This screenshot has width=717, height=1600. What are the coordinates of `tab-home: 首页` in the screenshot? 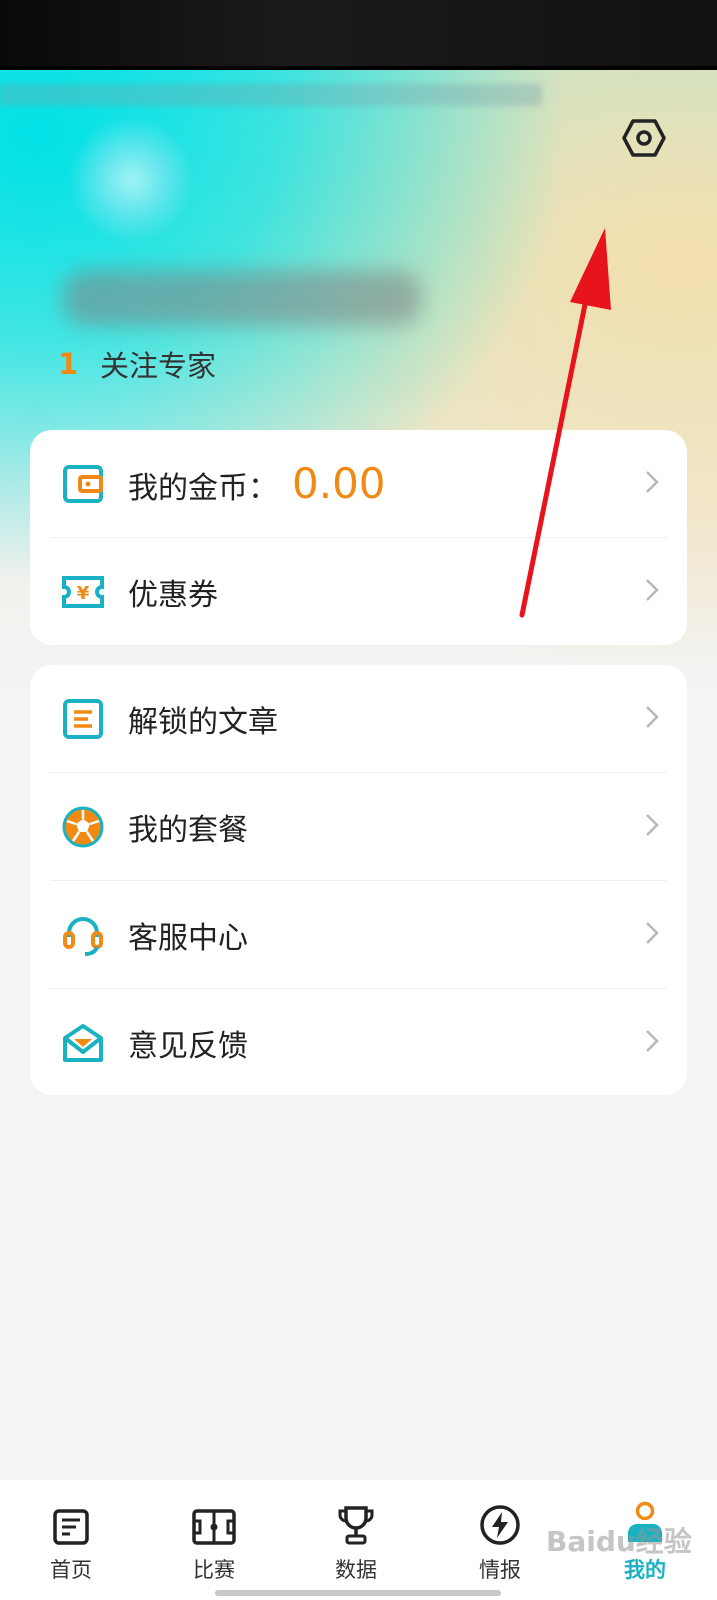 It's located at (71, 1541).